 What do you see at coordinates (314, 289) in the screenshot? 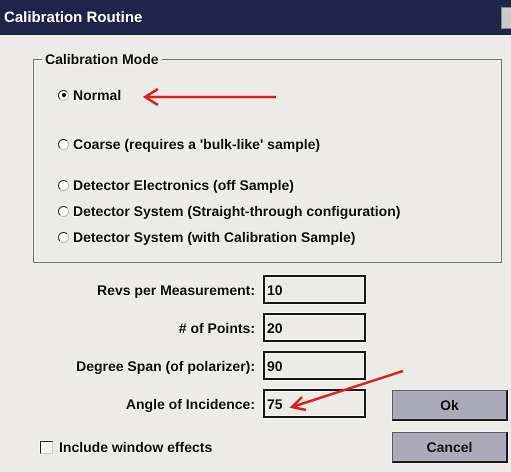
I see `input-field: 10` at bounding box center [314, 289].